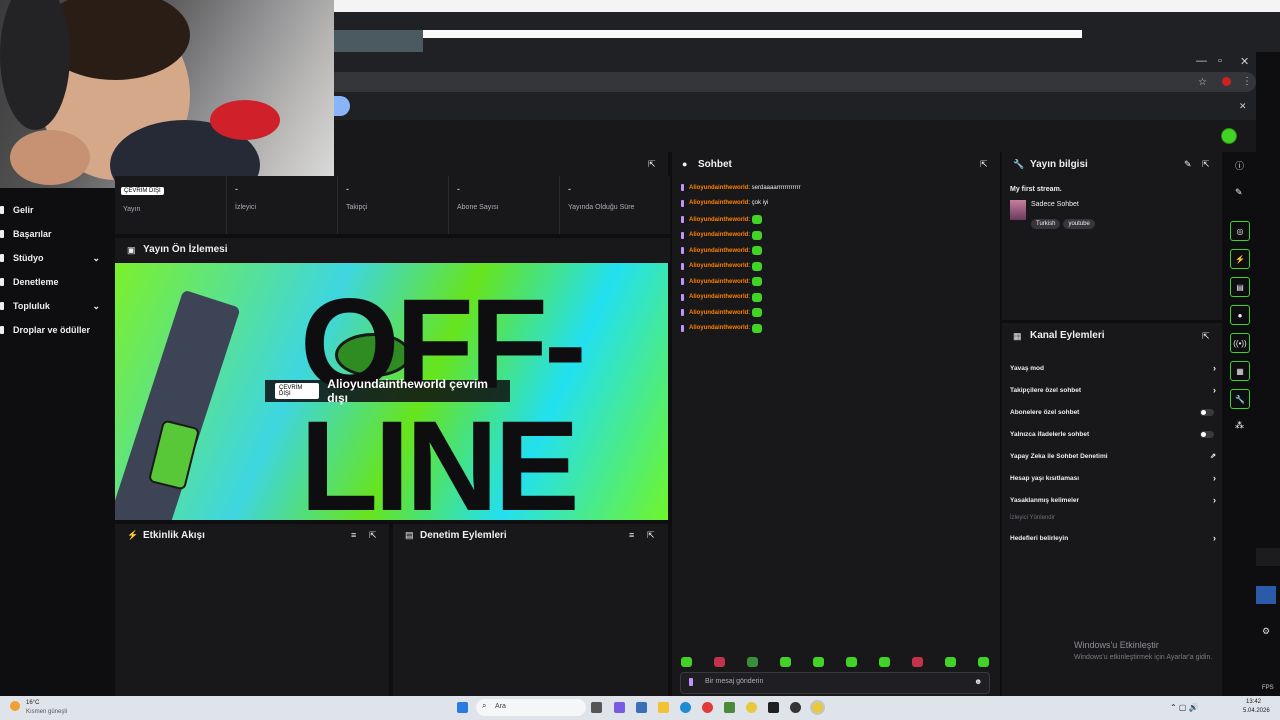  Describe the element at coordinates (1113, 412) in the screenshot. I see `action-subscribers-only: Abonelere özel sohbet` at that location.